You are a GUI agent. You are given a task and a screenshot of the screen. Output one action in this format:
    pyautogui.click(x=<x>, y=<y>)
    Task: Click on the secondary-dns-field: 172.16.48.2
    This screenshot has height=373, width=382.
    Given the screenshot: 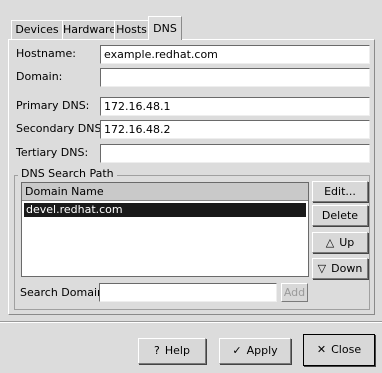 What is the action you would take?
    pyautogui.click(x=235, y=129)
    